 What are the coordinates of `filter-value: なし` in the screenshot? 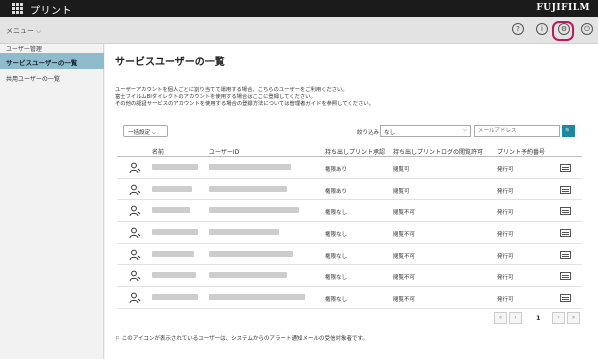 It's located at (390, 133).